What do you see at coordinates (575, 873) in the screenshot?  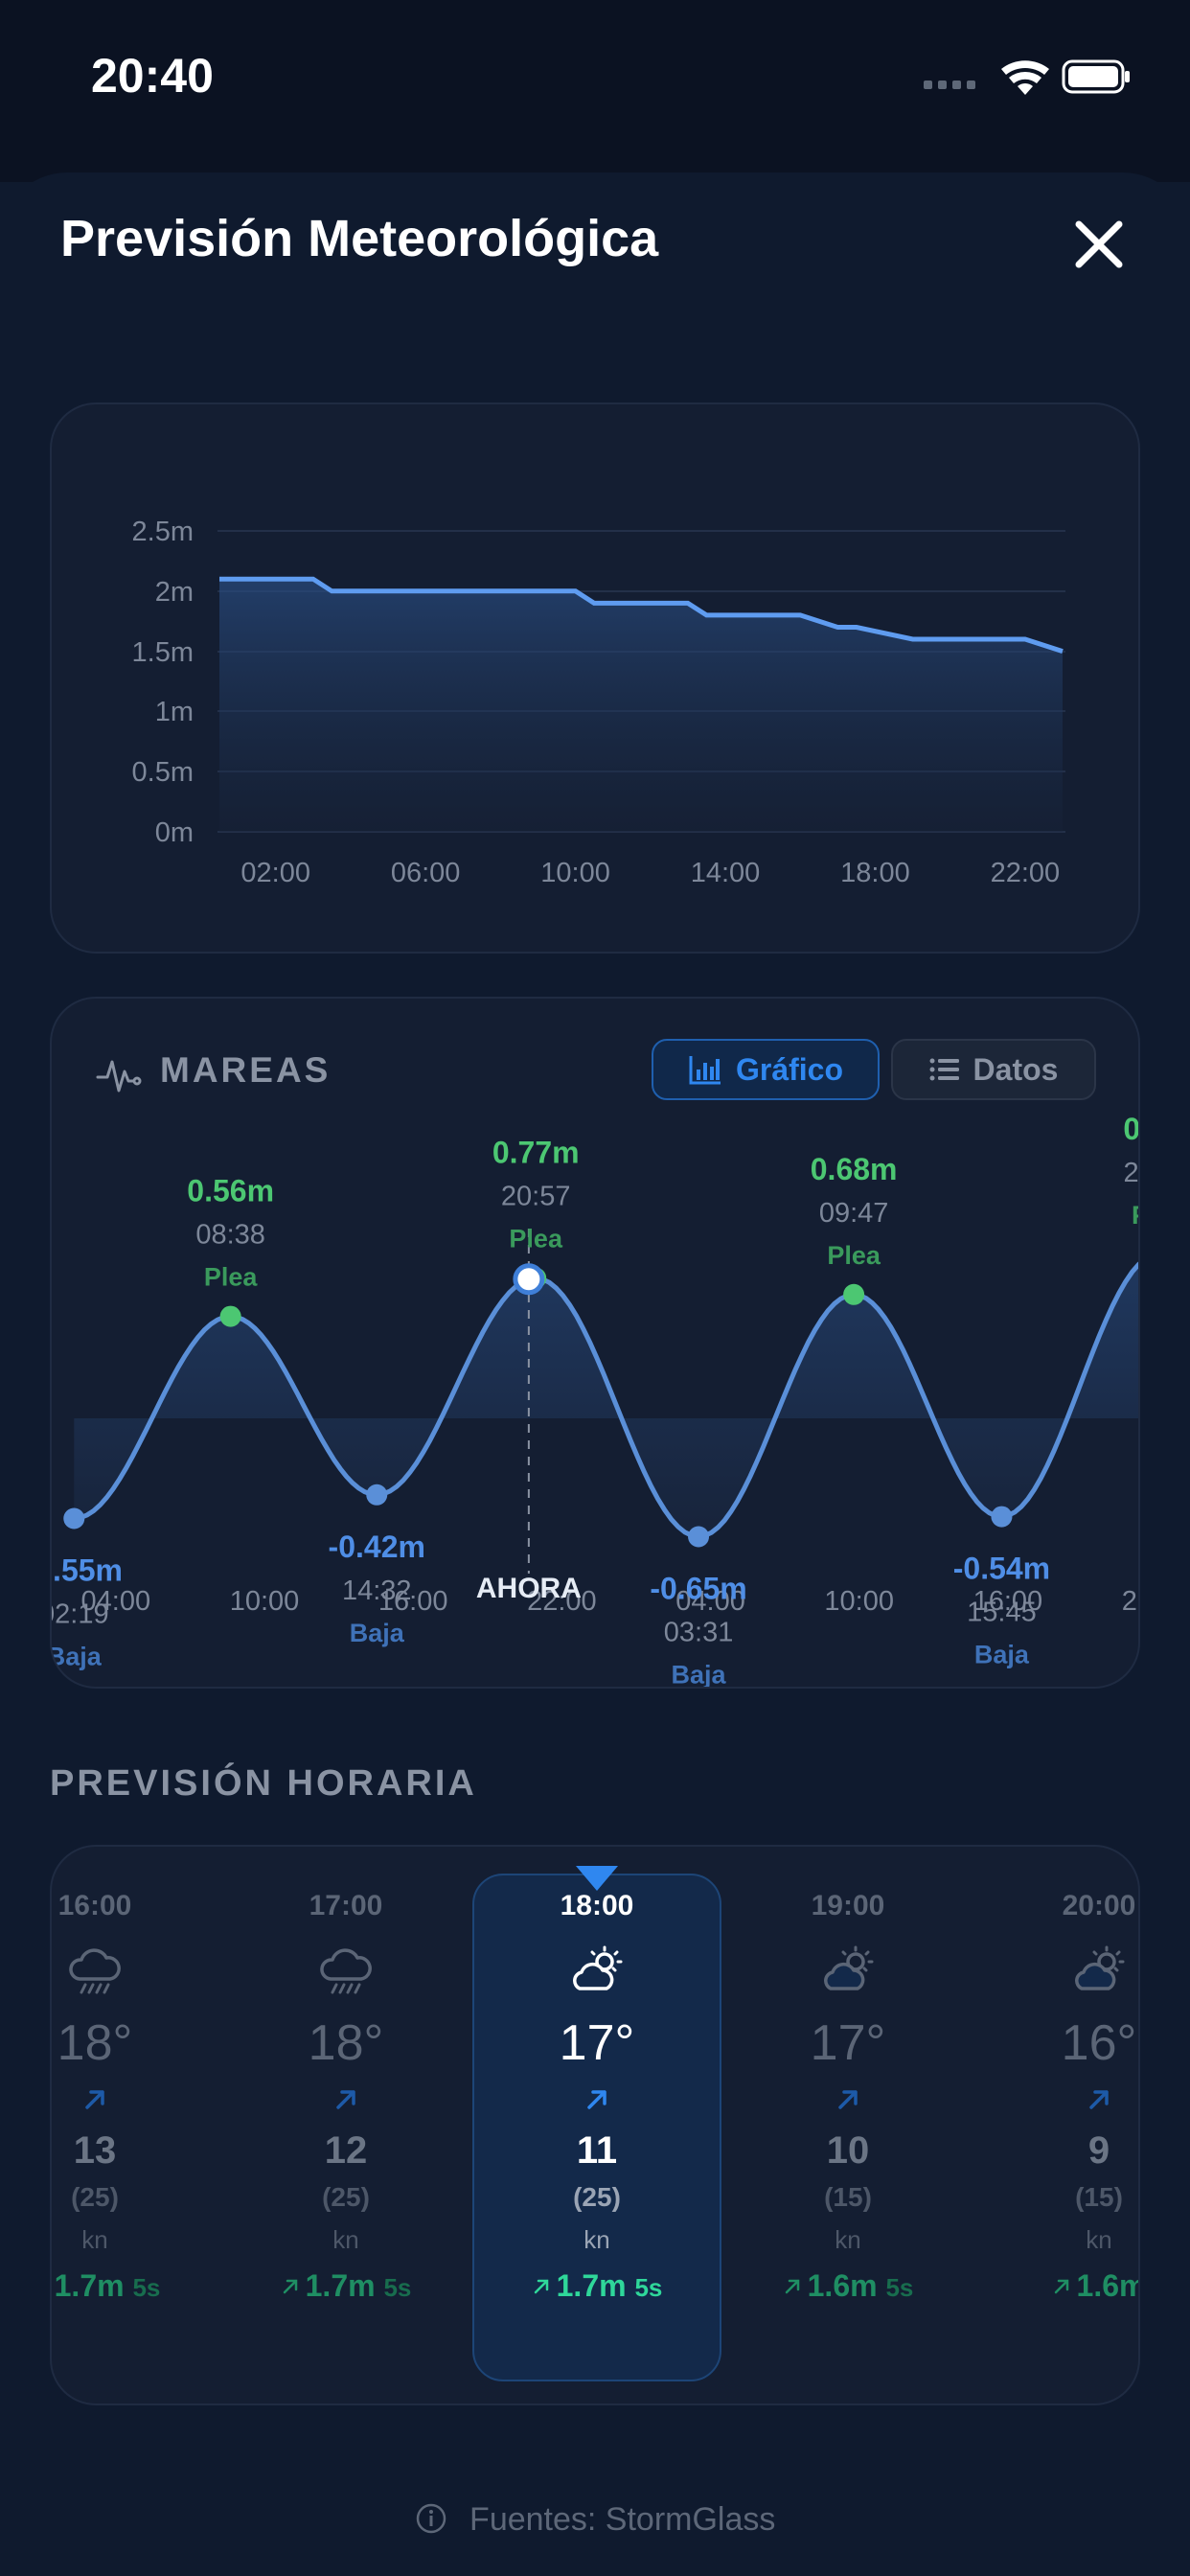 I see `wave-x-tick: 10:00` at bounding box center [575, 873].